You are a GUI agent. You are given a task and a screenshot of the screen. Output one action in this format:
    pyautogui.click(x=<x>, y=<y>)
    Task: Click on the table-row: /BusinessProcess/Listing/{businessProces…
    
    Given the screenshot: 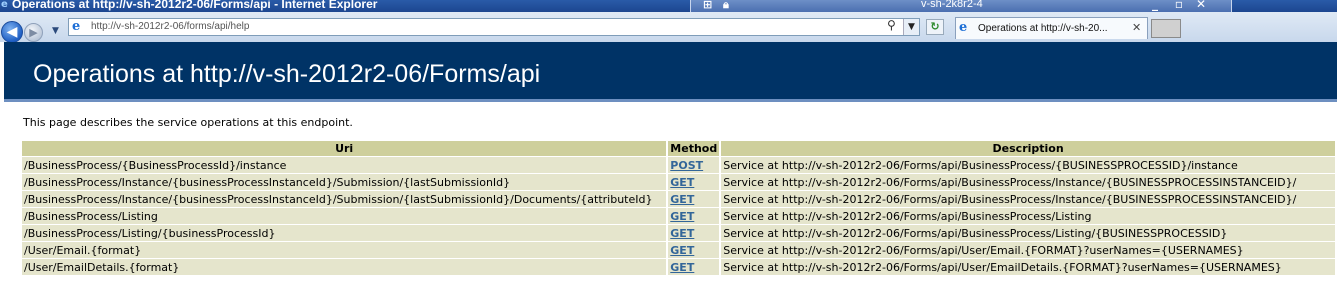 What is the action you would take?
    pyautogui.click(x=678, y=233)
    